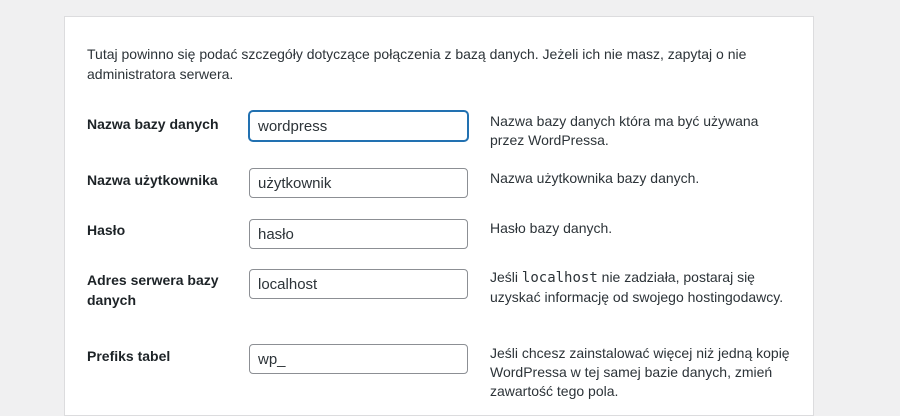  Describe the element at coordinates (358, 359) in the screenshot. I see `table-prefix-input` at that location.